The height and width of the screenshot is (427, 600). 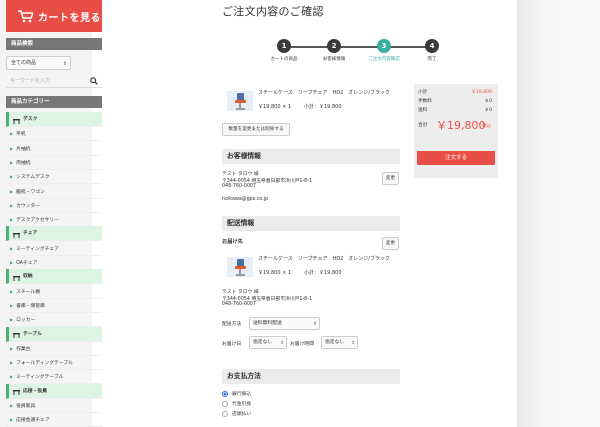 I want to click on category-sub-item: ▶ 作業台, so click(x=54, y=348).